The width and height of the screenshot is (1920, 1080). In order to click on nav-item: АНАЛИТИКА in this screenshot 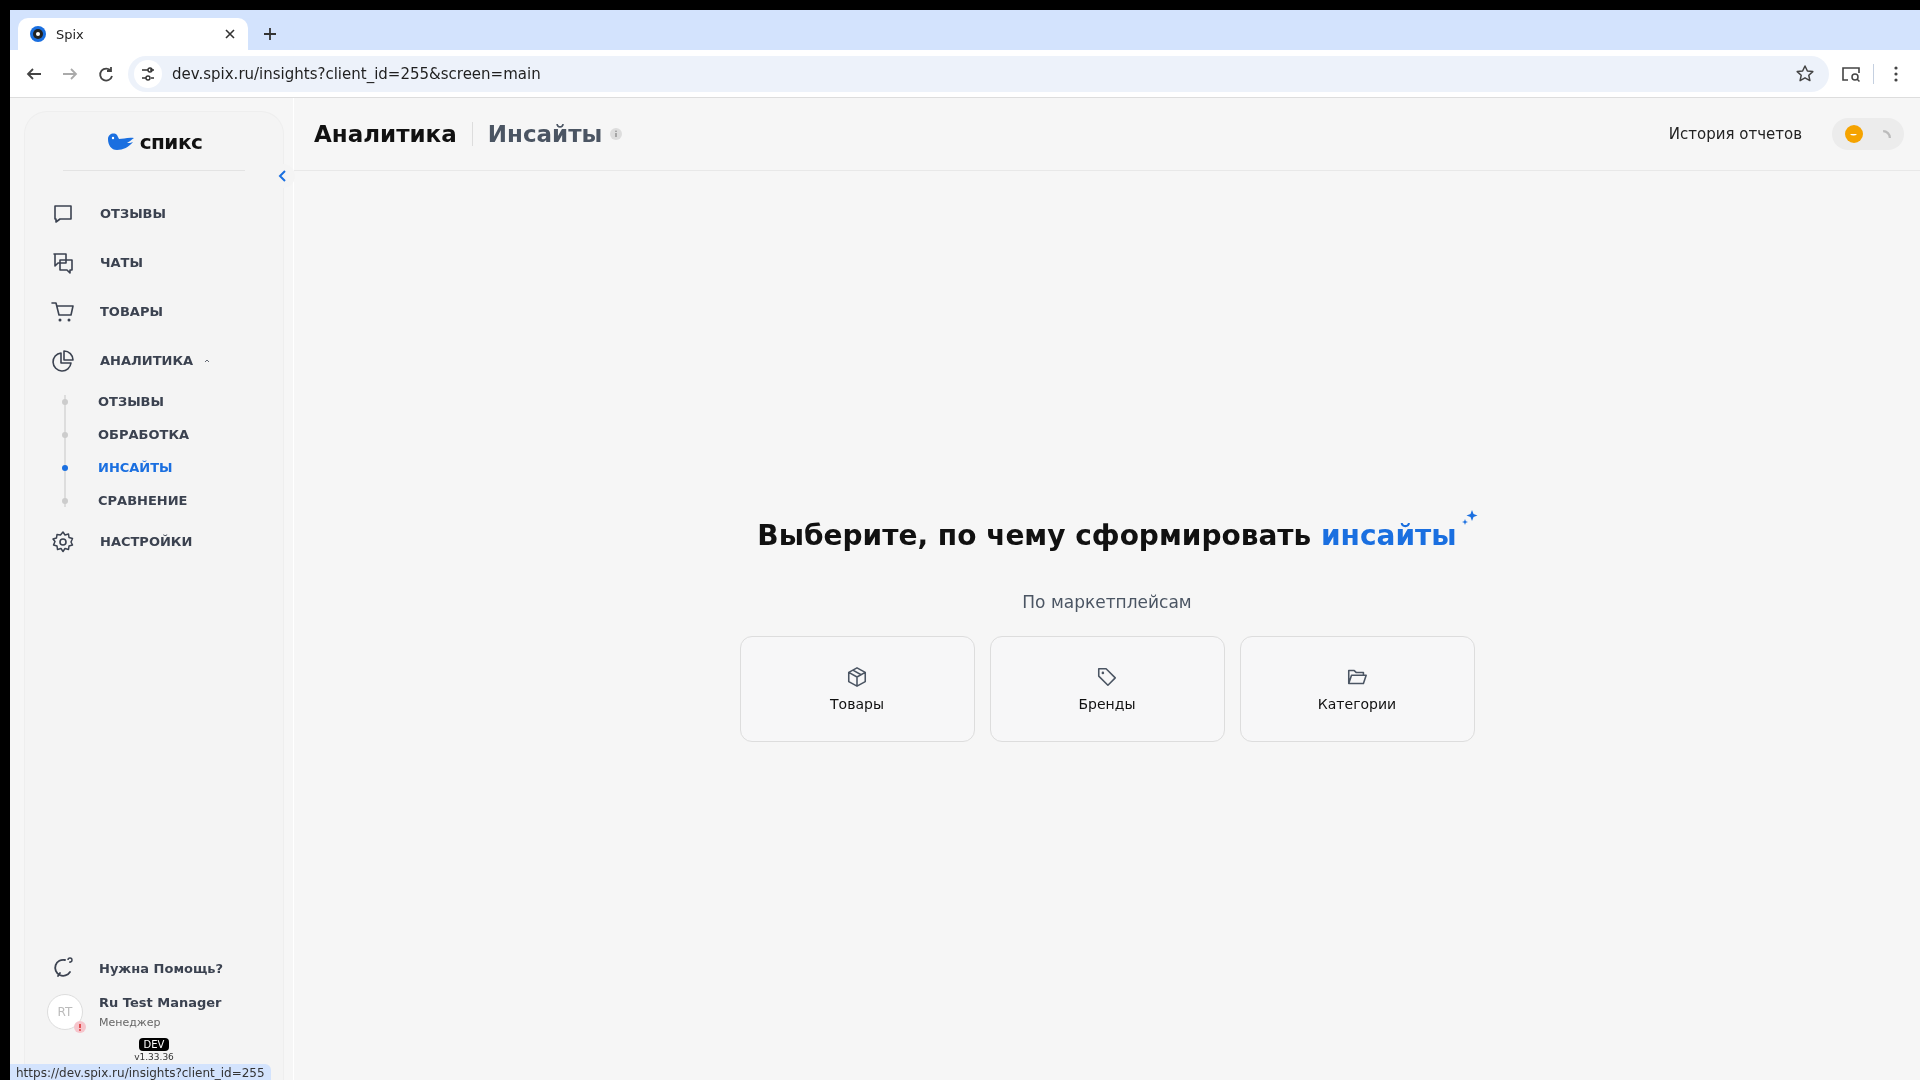, I will do `click(154, 360)`.